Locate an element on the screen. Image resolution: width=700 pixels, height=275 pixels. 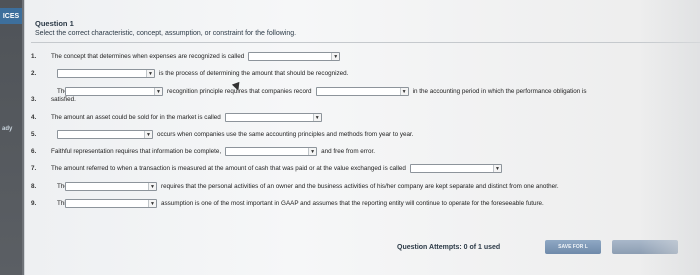
answer-dropdown-2: ▼ is located at coordinates (106, 73).